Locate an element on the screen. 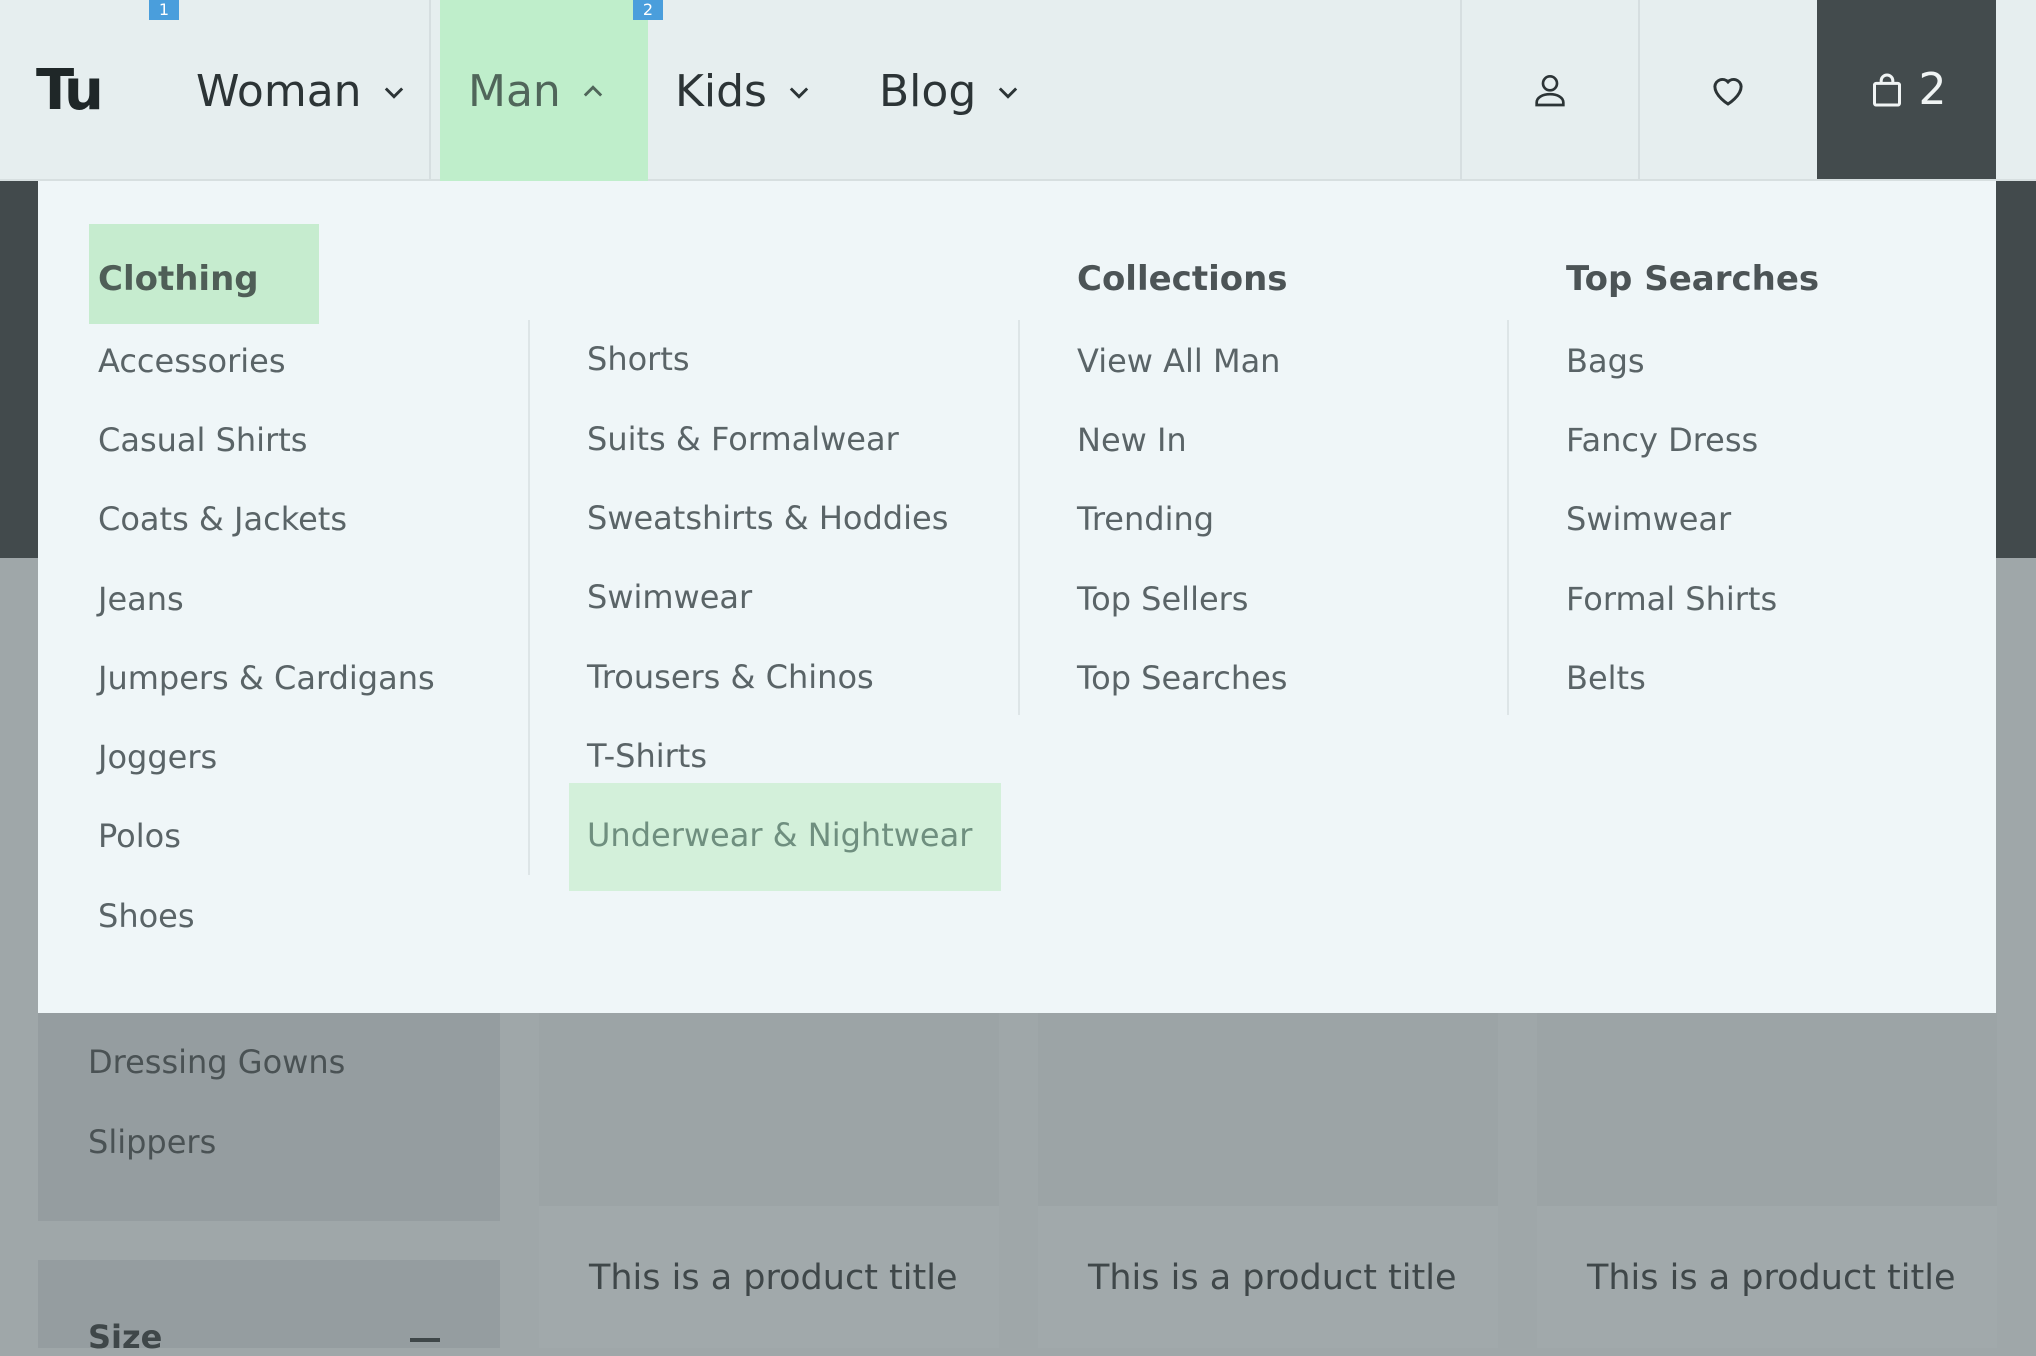  menu-link: Shorts is located at coordinates (638, 359).